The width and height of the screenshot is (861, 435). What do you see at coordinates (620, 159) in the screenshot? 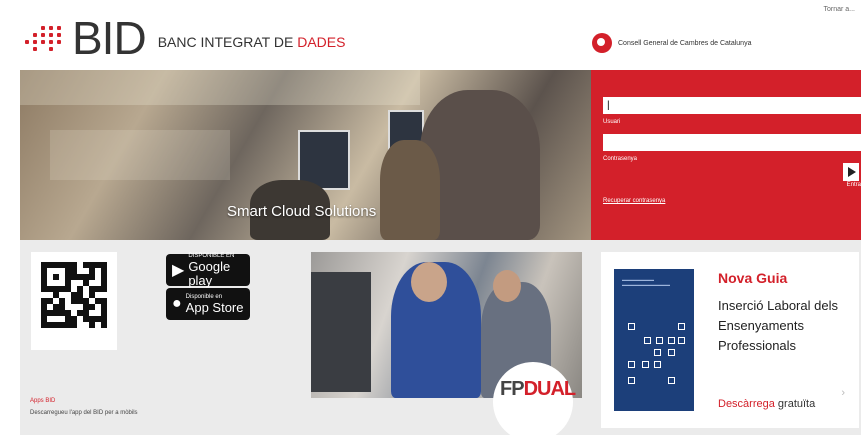
I see `password-label: Contrasenya` at bounding box center [620, 159].